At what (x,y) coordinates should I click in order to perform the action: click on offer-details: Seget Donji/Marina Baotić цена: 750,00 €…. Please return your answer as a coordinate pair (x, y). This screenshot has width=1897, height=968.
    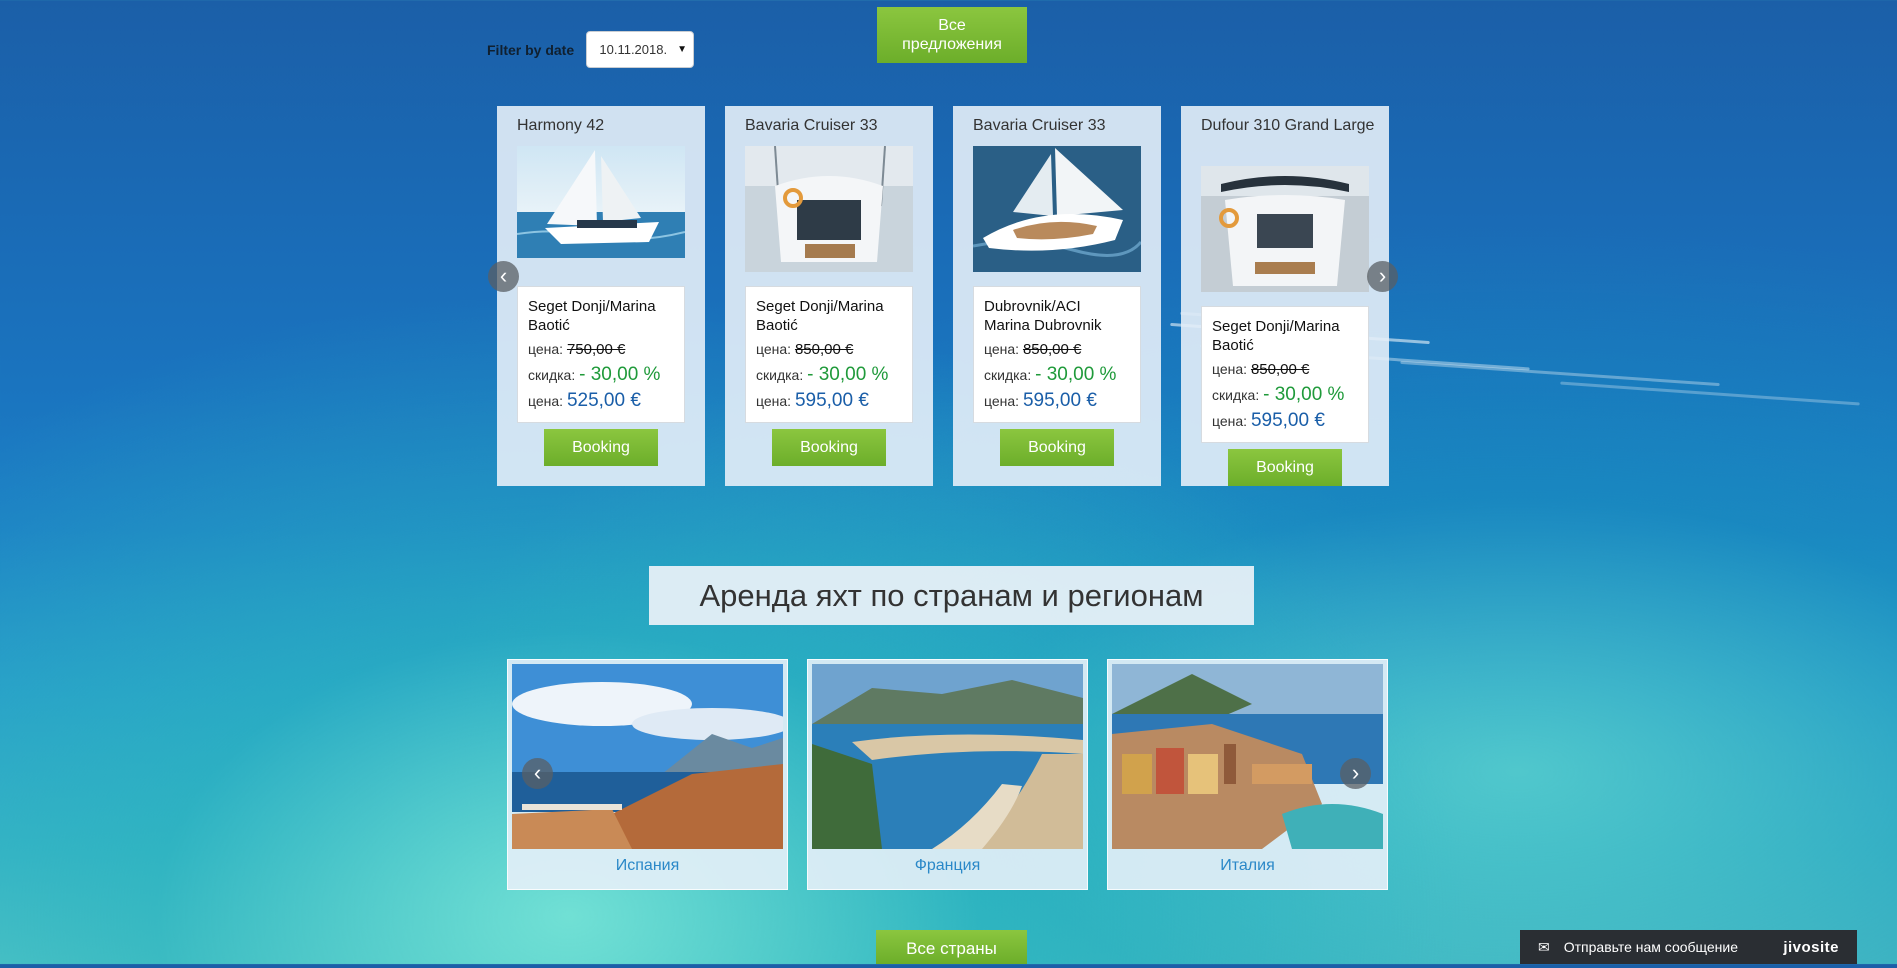
    Looking at the image, I should click on (601, 354).